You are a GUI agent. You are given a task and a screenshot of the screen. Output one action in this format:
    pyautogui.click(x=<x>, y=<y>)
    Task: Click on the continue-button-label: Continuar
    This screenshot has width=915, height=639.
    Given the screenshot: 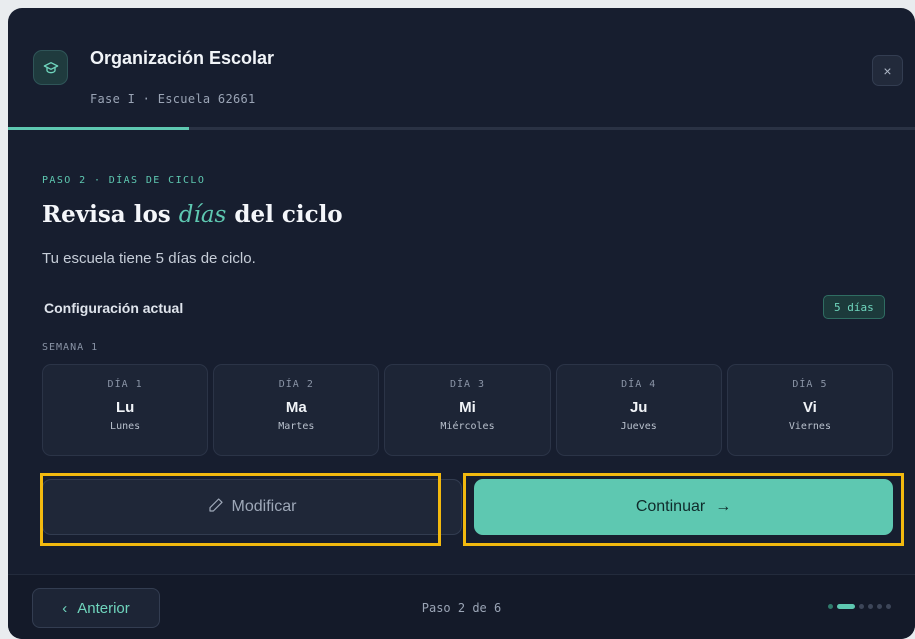 What is the action you would take?
    pyautogui.click(x=670, y=506)
    